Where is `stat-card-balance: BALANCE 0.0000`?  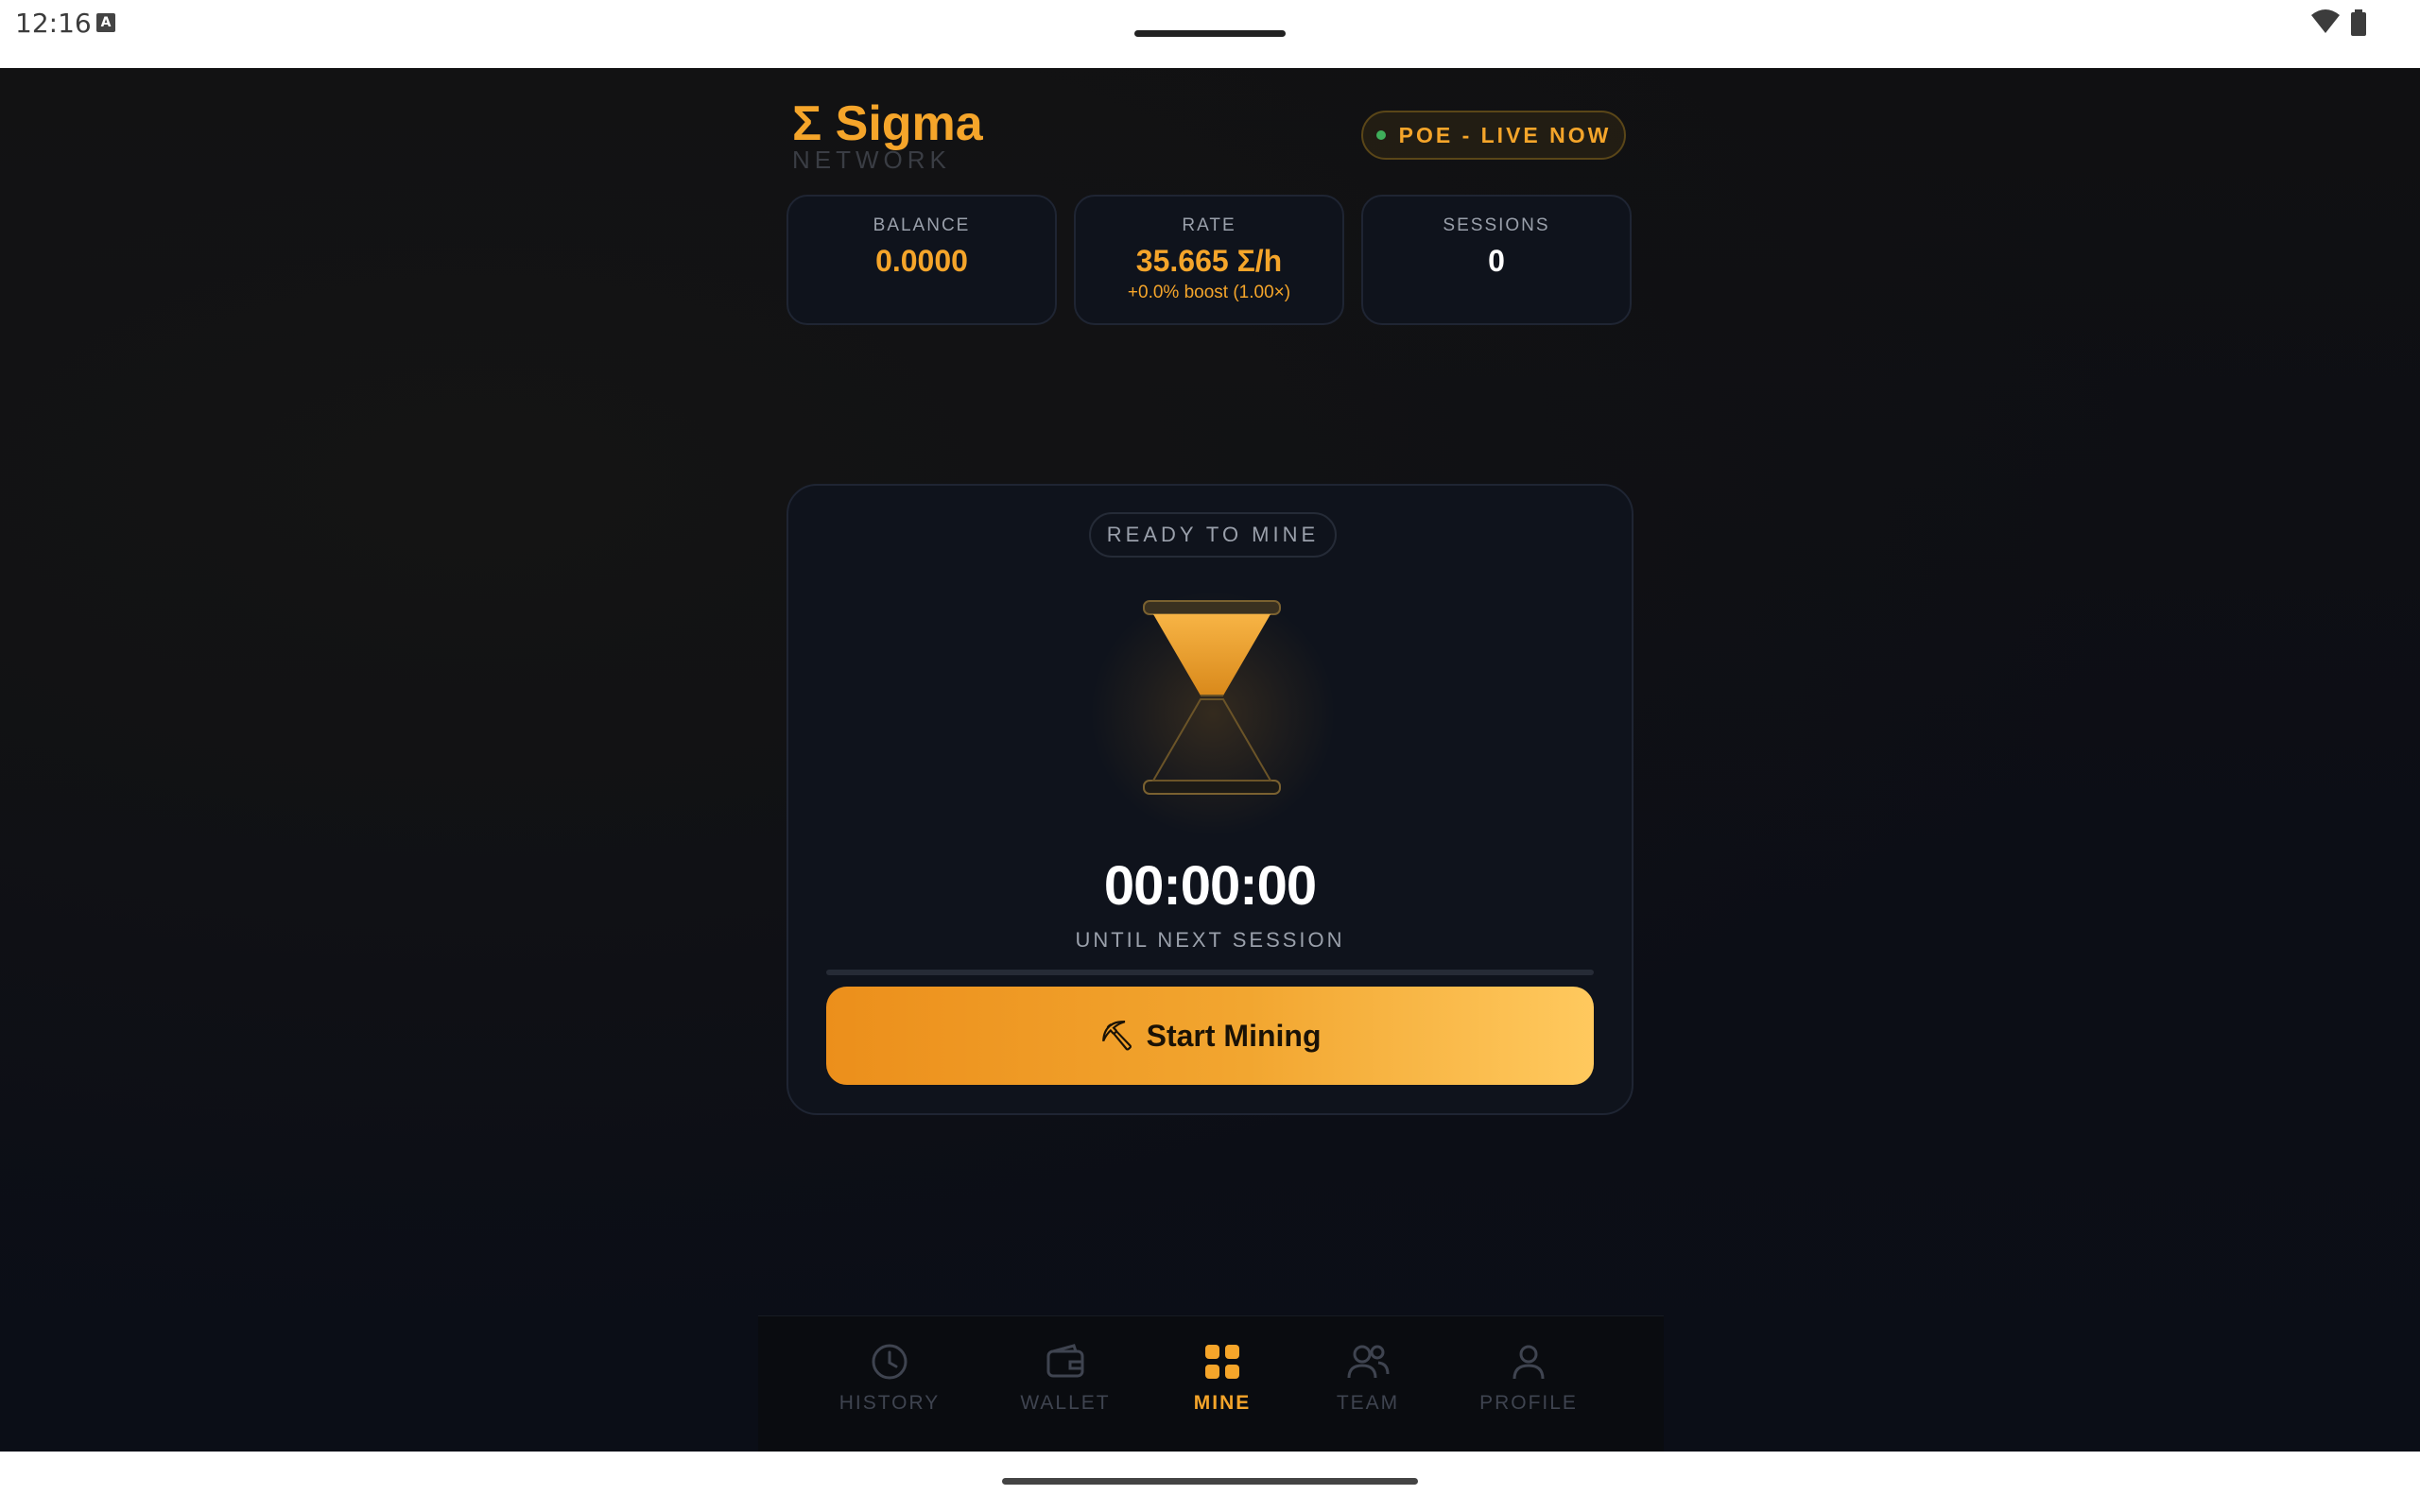
stat-card-balance: BALANCE 0.0000 is located at coordinates (921, 260).